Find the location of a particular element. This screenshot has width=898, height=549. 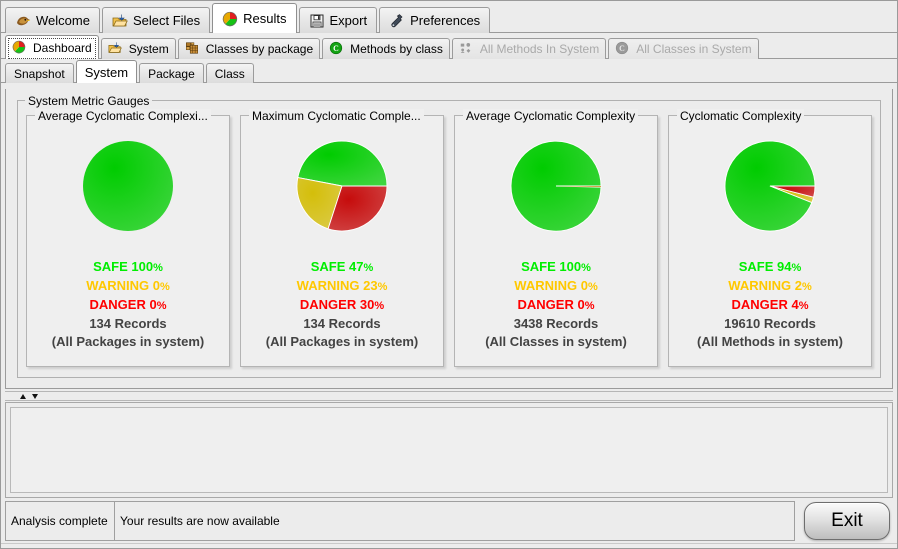

tab-welcome-label: Welcome is located at coordinates (63, 20).